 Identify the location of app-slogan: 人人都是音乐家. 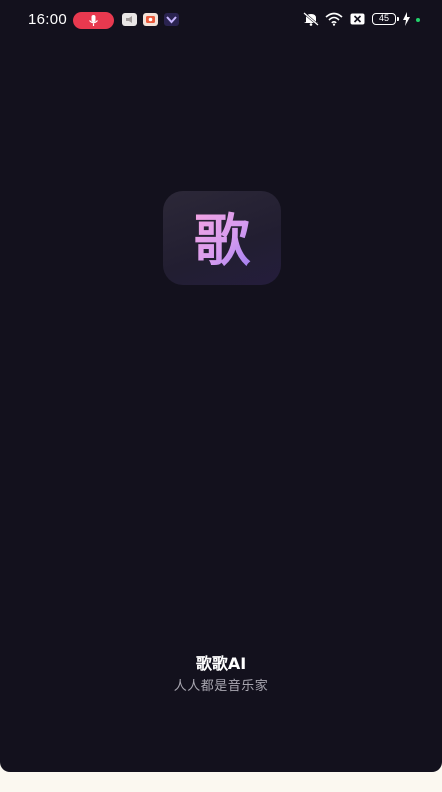
(221, 686).